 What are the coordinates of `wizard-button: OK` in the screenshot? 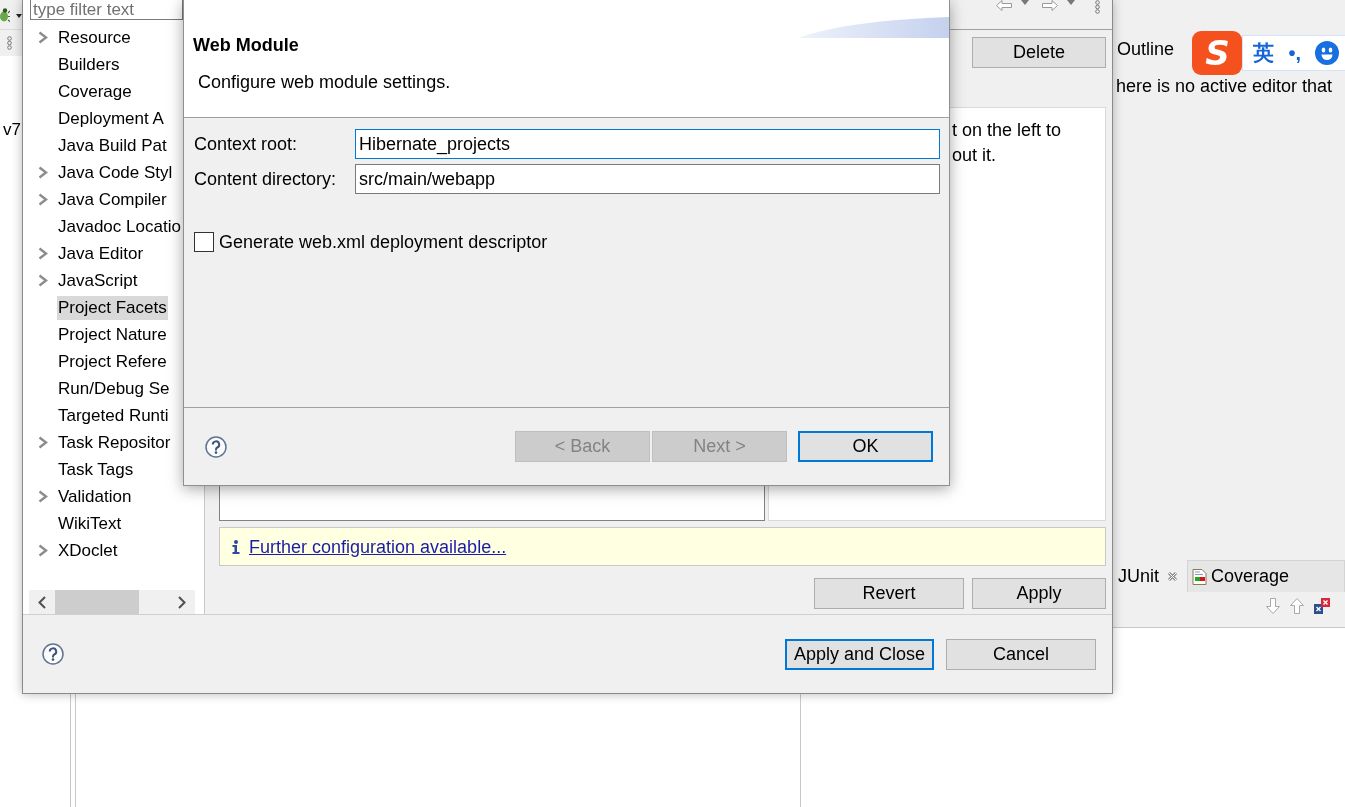 It's located at (865, 446).